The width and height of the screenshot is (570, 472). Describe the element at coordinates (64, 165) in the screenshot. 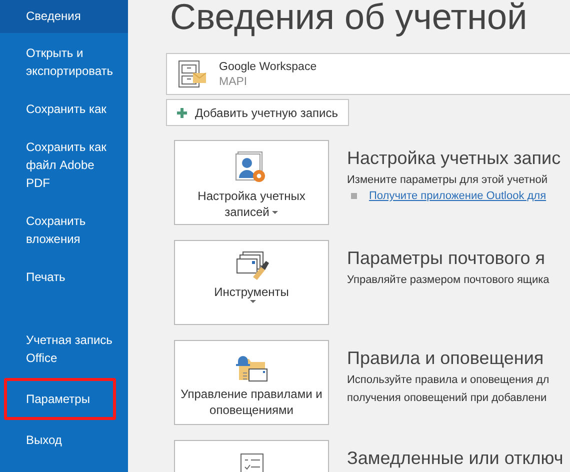

I see `sidebar-item: Сохранить как файл Adobe PDF` at that location.